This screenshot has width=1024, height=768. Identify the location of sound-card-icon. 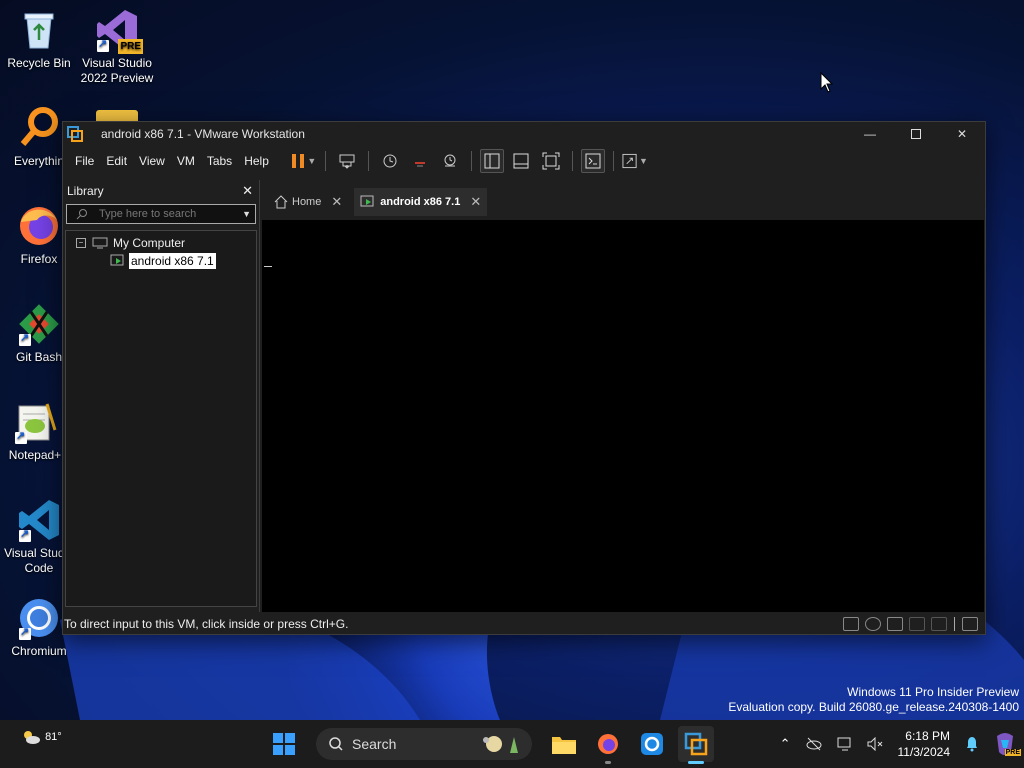
(939, 623).